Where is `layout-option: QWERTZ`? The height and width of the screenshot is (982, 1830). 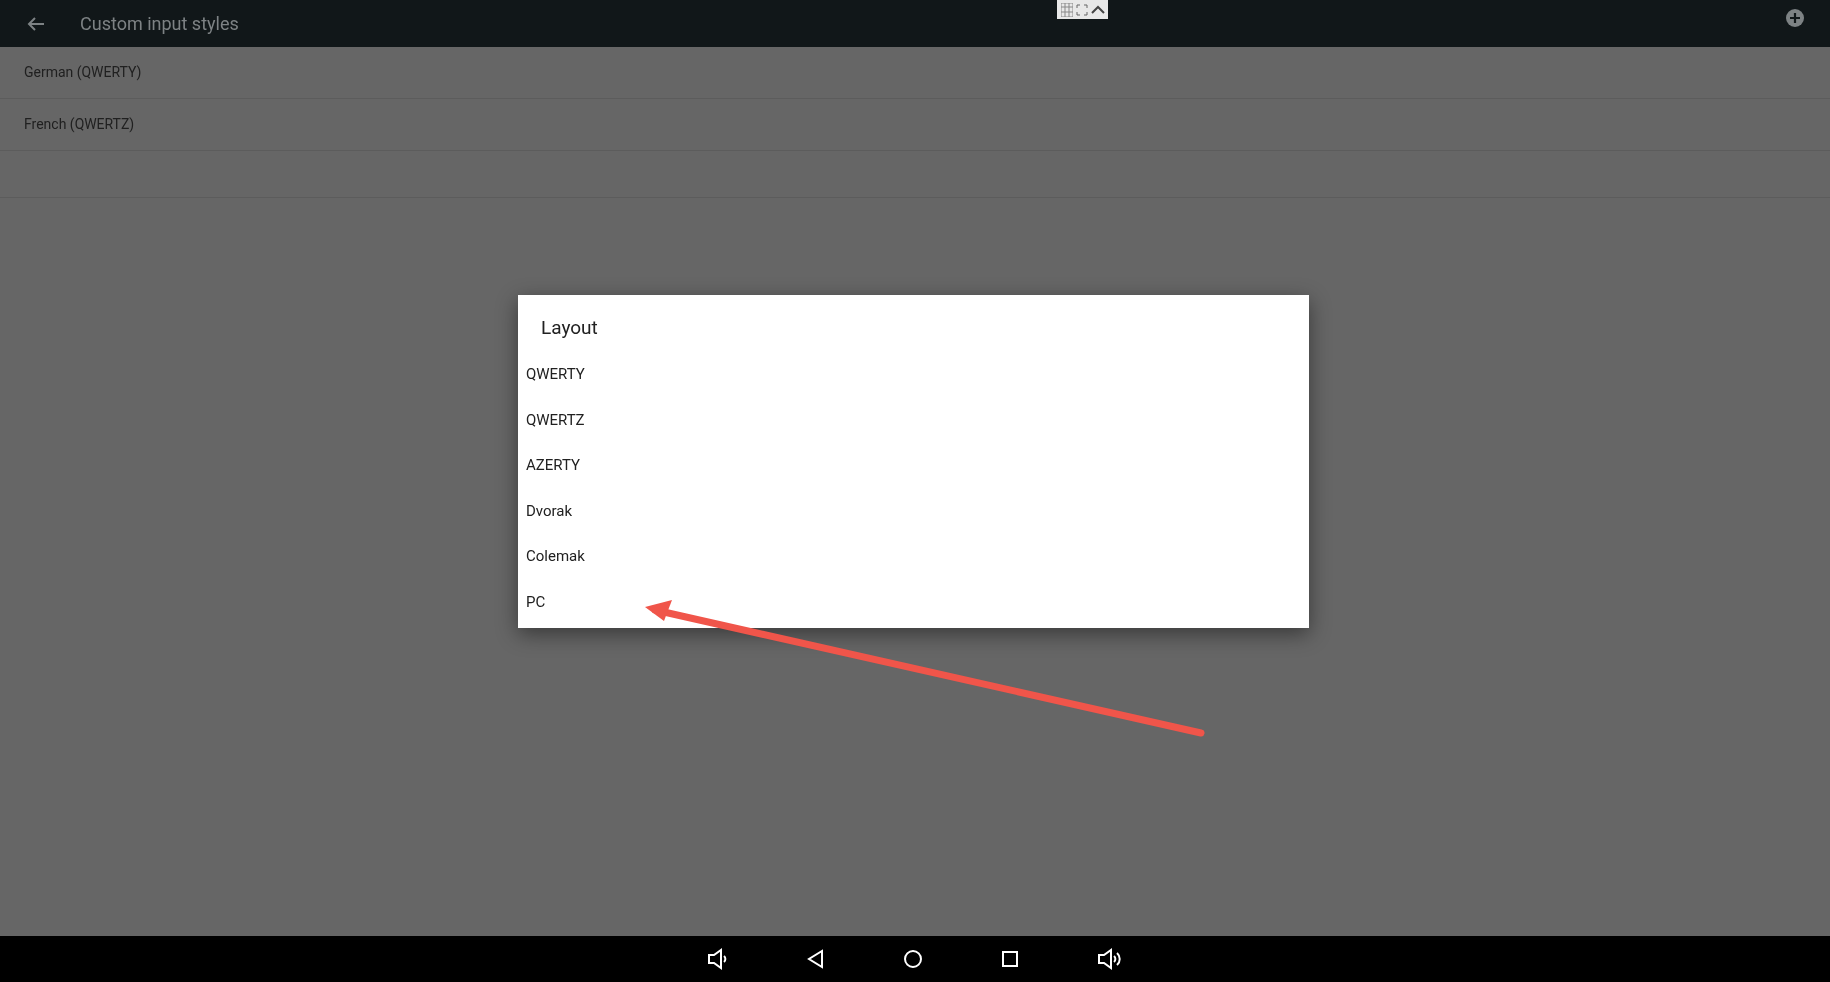
layout-option: QWERTZ is located at coordinates (913, 420).